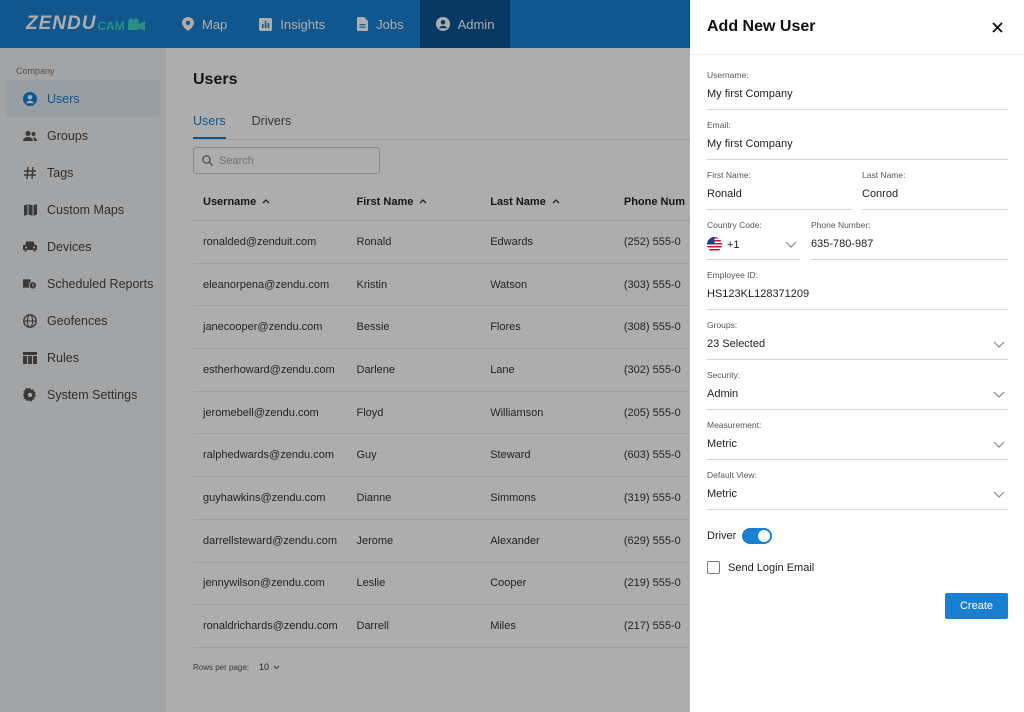  What do you see at coordinates (729, 175) in the screenshot?
I see `field-label: First Name:` at bounding box center [729, 175].